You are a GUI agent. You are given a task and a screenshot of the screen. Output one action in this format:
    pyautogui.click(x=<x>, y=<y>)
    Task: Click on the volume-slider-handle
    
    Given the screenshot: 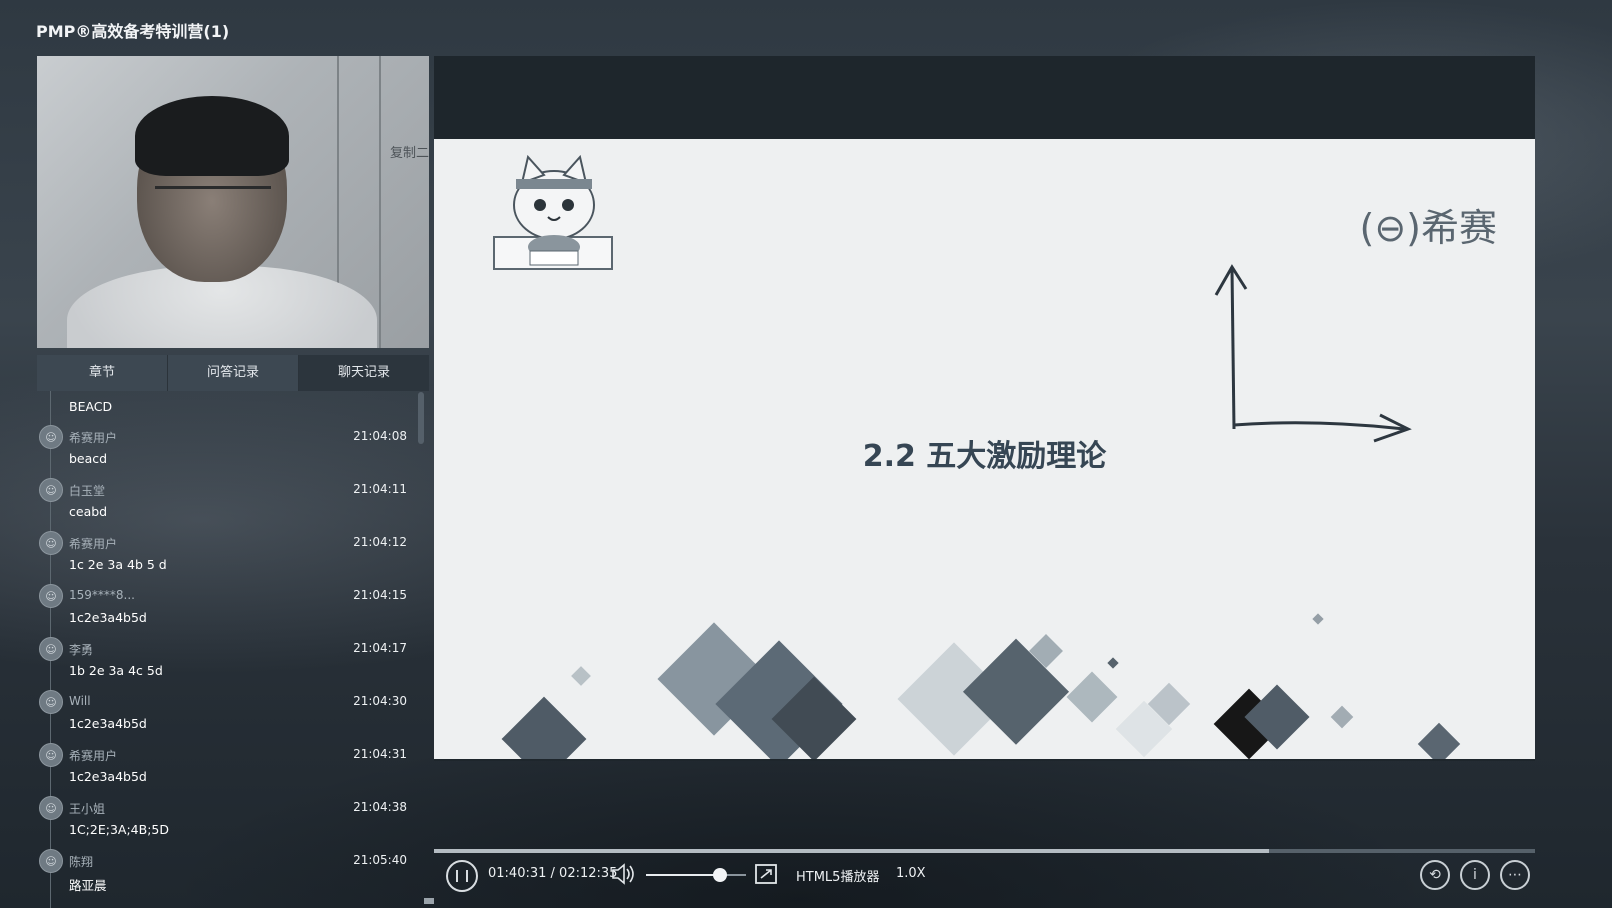 What is the action you would take?
    pyautogui.click(x=720, y=875)
    